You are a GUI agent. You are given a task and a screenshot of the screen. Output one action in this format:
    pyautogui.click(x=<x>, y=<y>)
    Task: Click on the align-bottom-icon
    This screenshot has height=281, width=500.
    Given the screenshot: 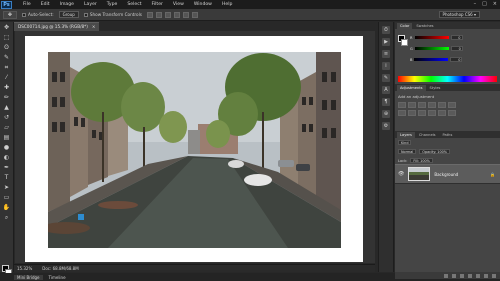 What is the action you would take?
    pyautogui.click(x=167, y=14)
    